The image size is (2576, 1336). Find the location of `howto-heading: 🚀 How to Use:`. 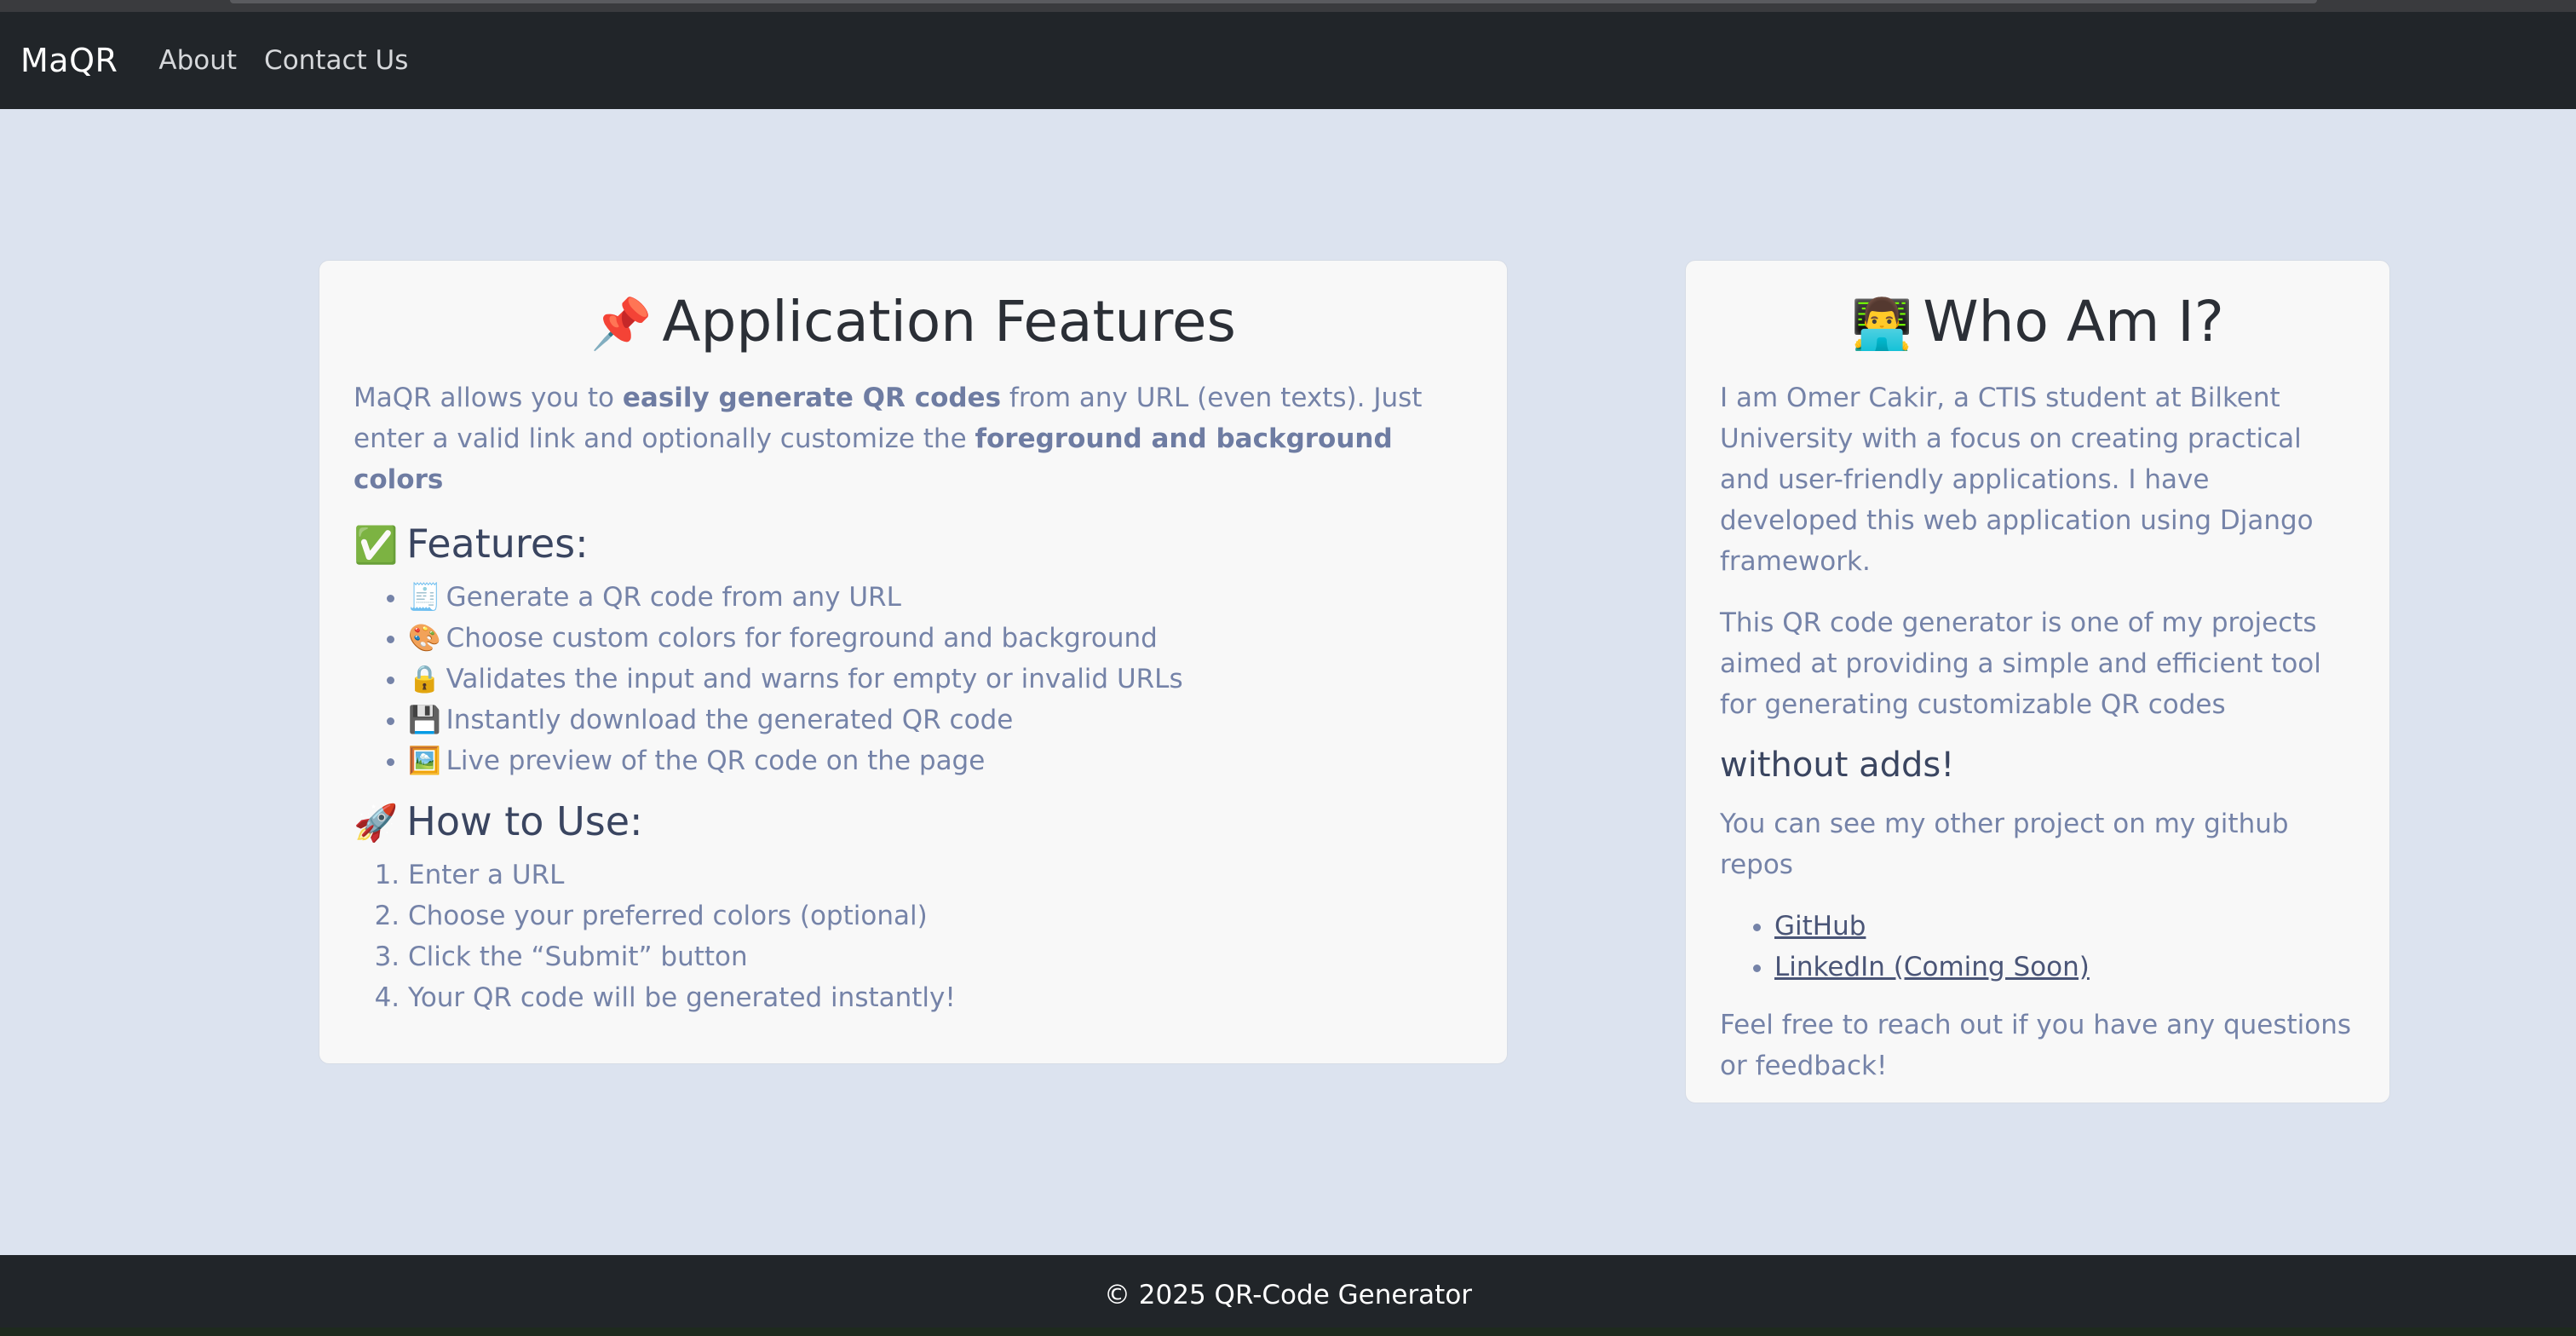

howto-heading: 🚀 How to Use: is located at coordinates (914, 821).